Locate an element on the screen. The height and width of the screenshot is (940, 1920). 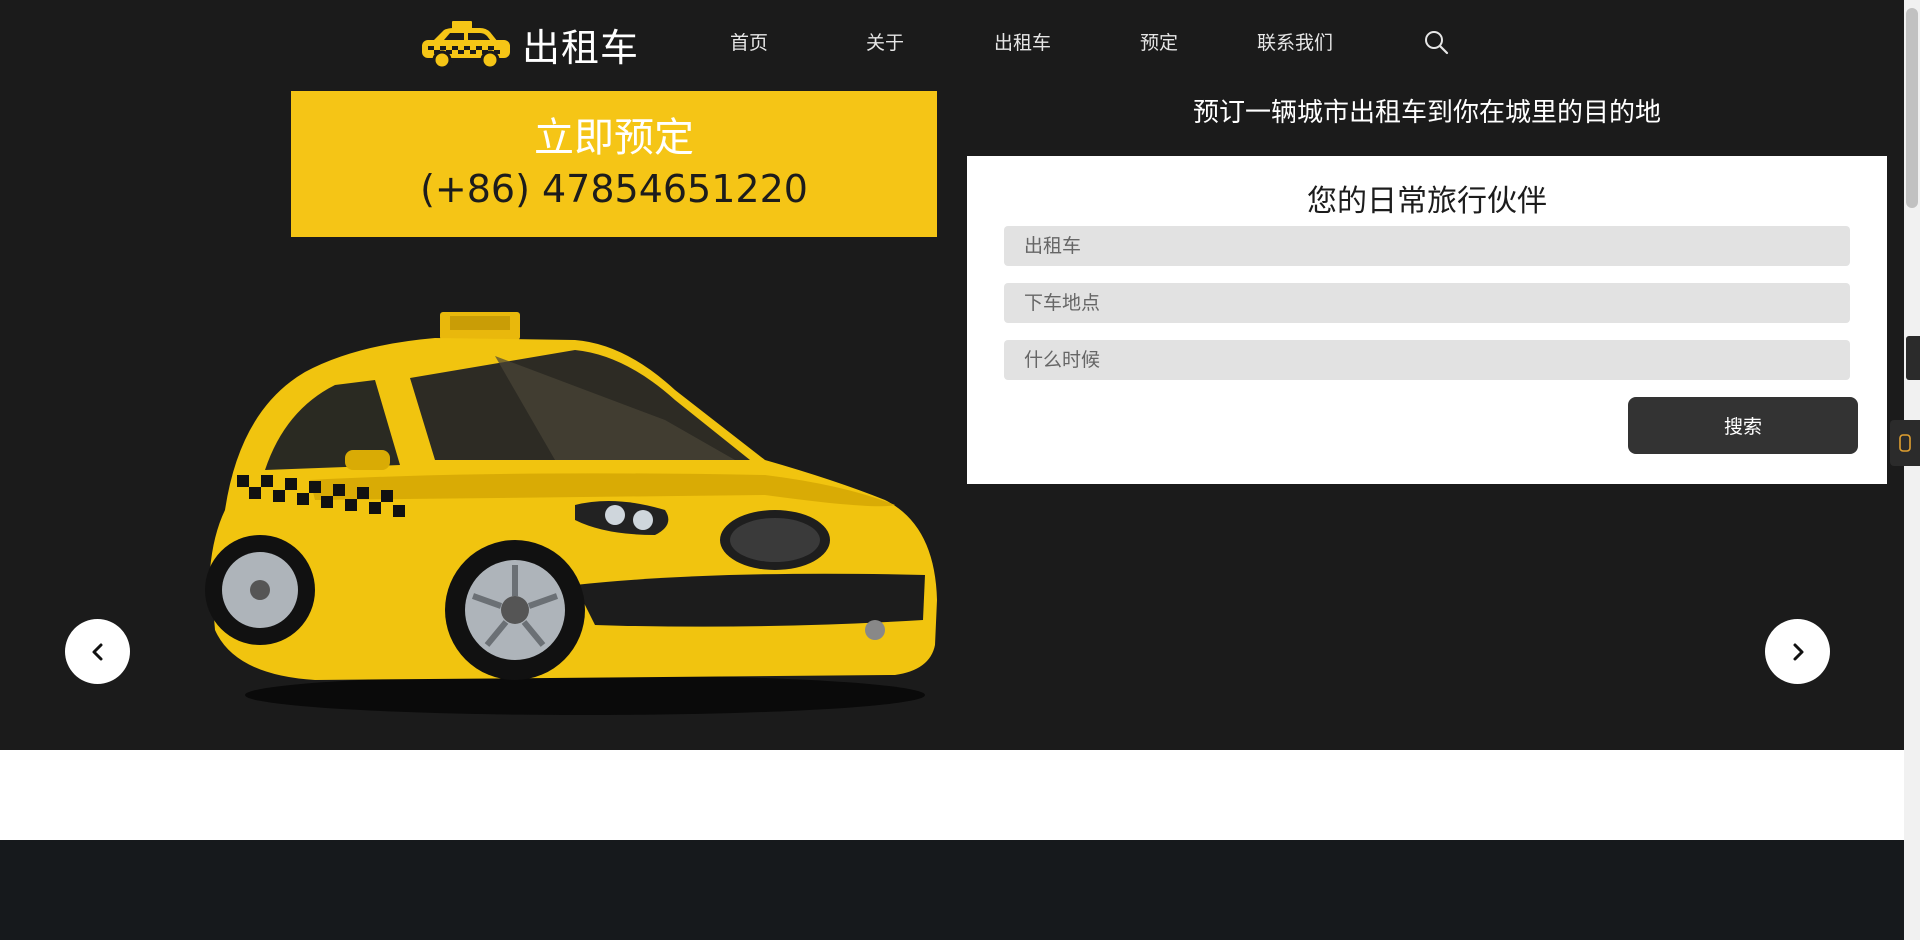
search-icon is located at coordinates (1437, 43).